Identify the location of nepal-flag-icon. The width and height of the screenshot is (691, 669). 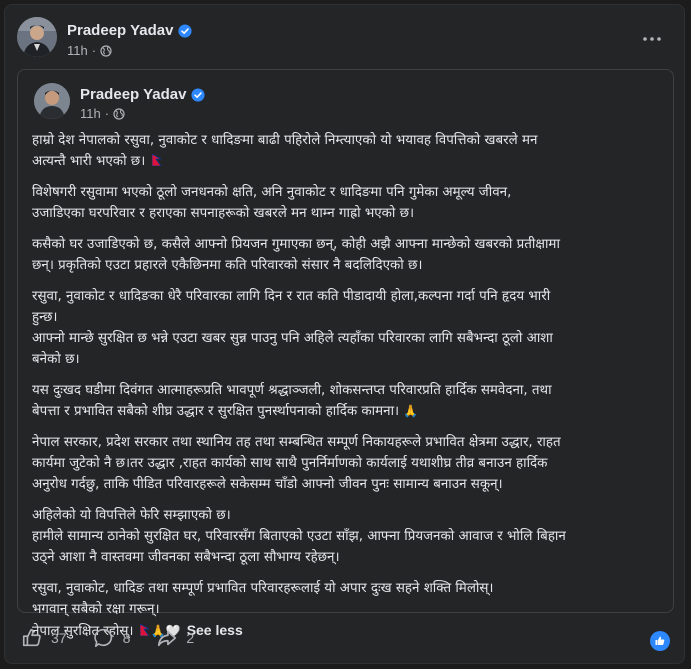
(156, 160).